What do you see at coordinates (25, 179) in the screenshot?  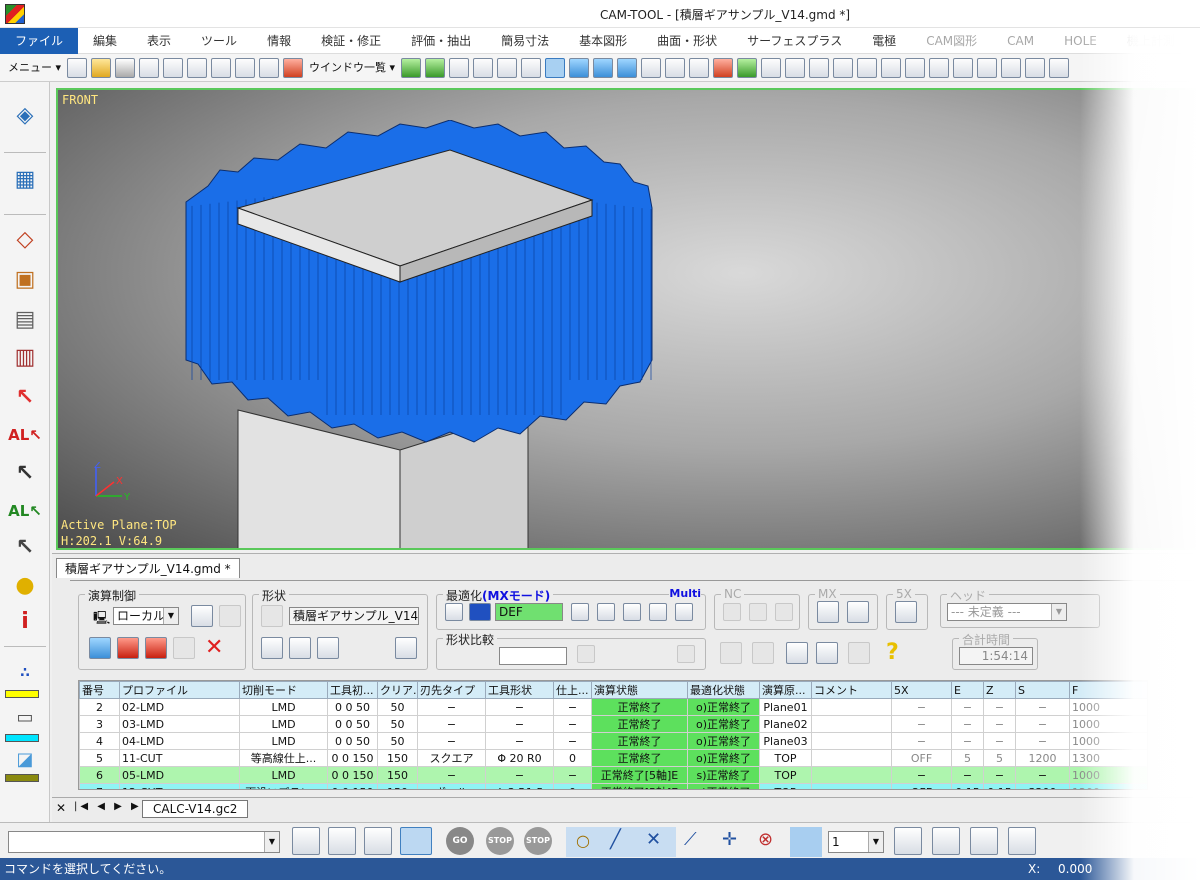 I see `window-layout-icon: ▦` at bounding box center [25, 179].